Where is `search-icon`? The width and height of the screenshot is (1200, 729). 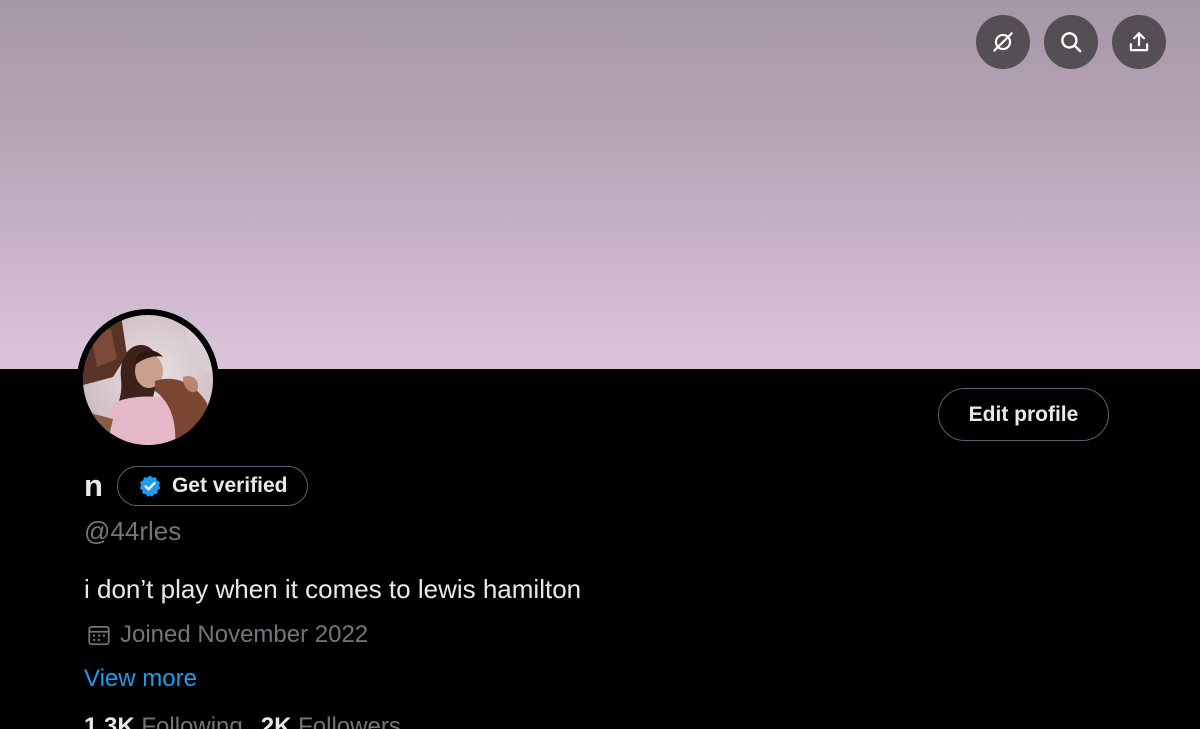 search-icon is located at coordinates (1071, 42).